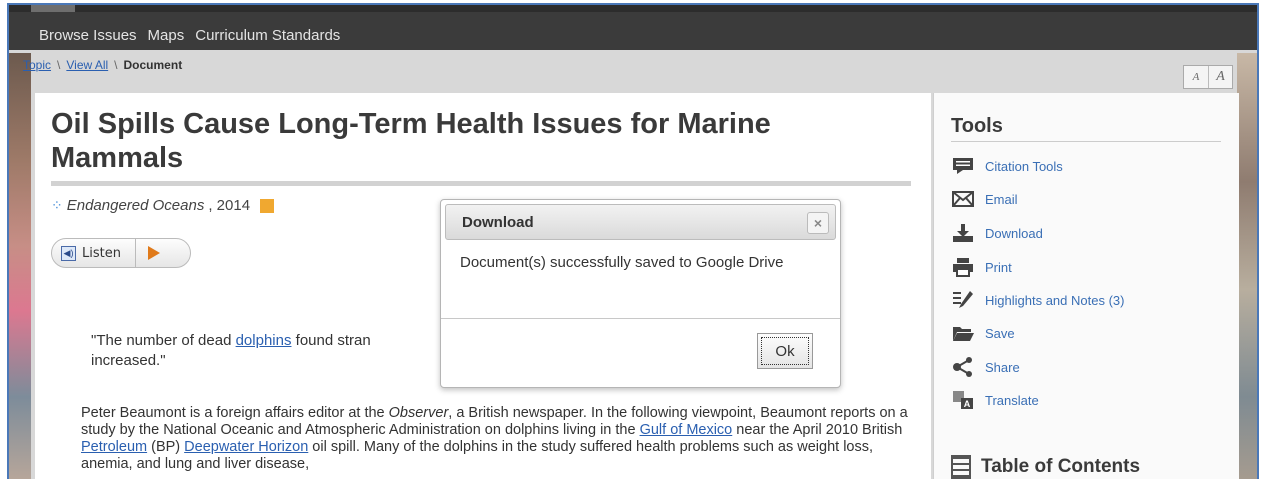  Describe the element at coordinates (963, 233) in the screenshot. I see `download-icon` at that location.